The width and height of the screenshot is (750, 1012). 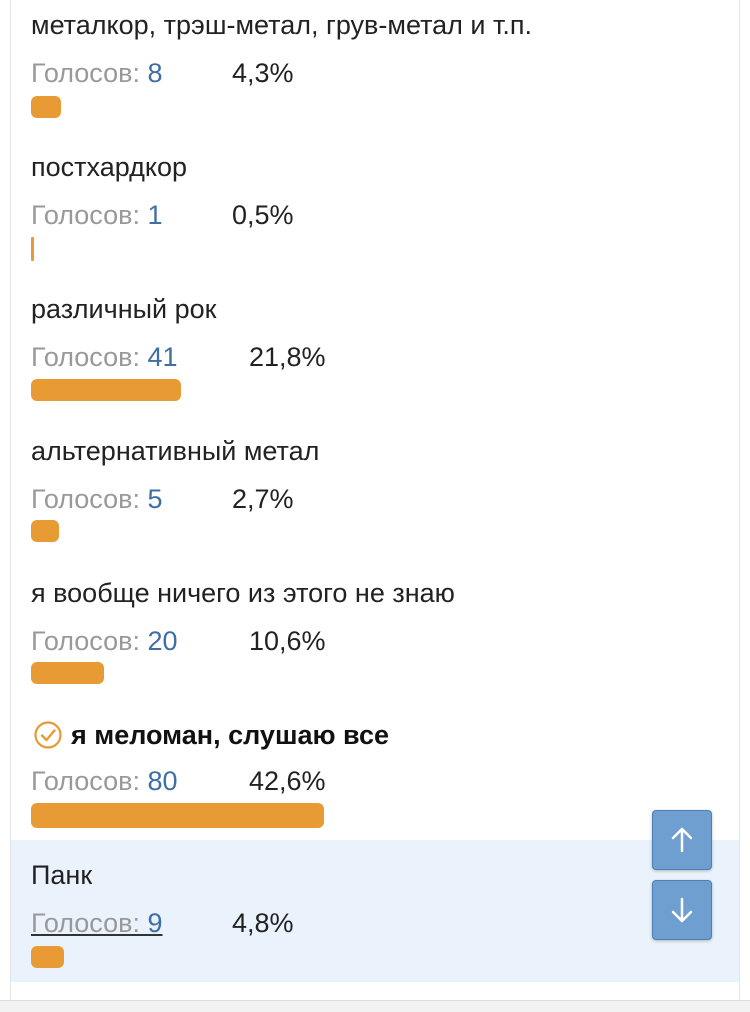 What do you see at coordinates (154, 215) in the screenshot?
I see `votes-count: 1` at bounding box center [154, 215].